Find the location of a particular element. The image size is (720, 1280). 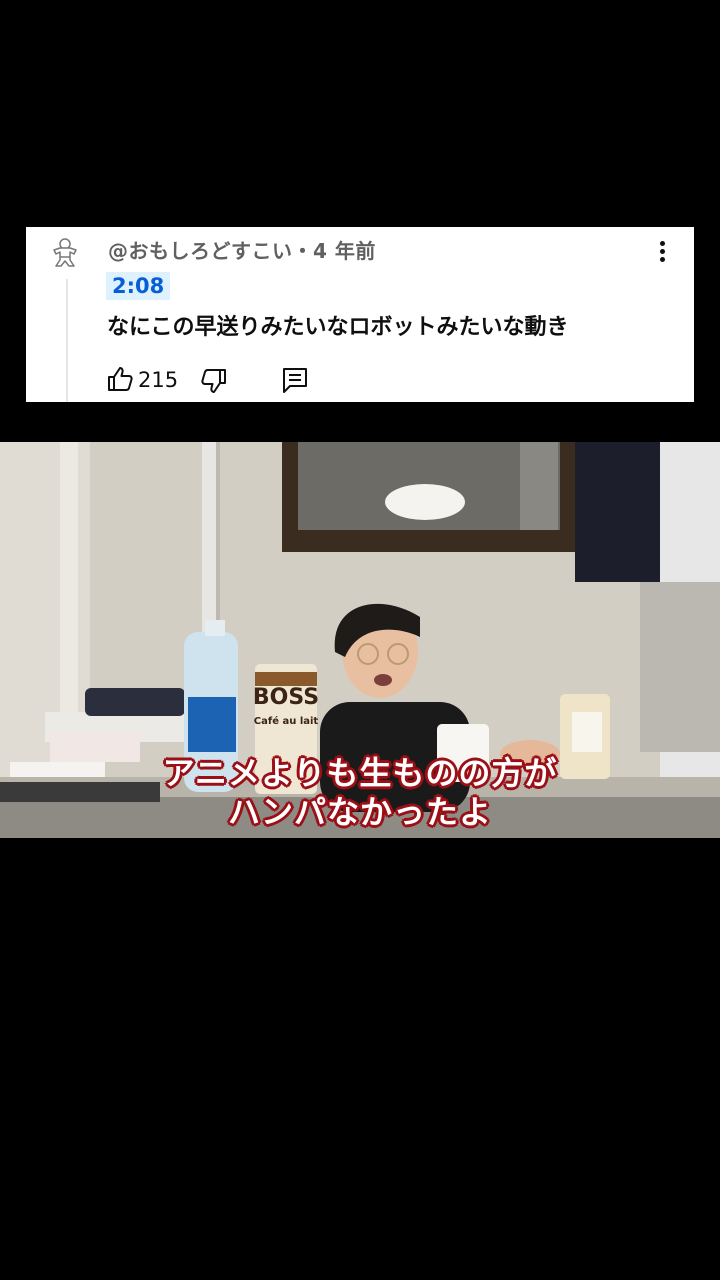

can-sublabel: Café au lait is located at coordinates (286, 721).